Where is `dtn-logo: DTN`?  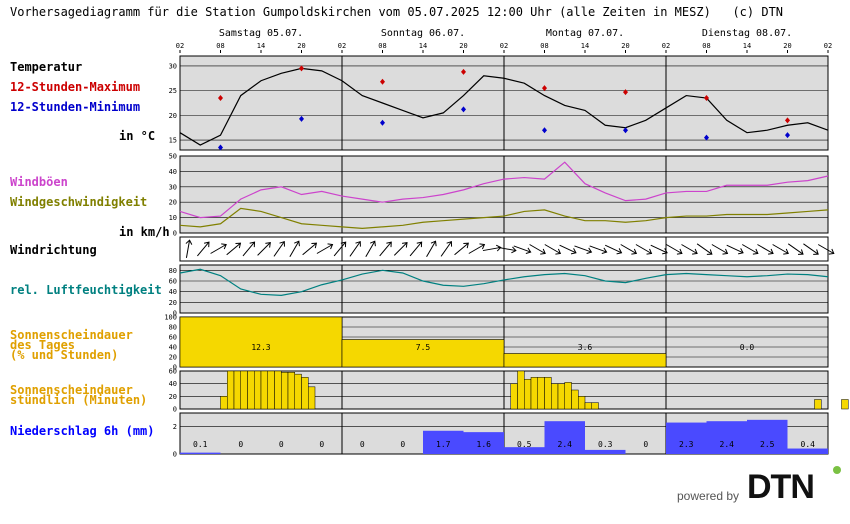 dtn-logo: DTN is located at coordinates (781, 487).